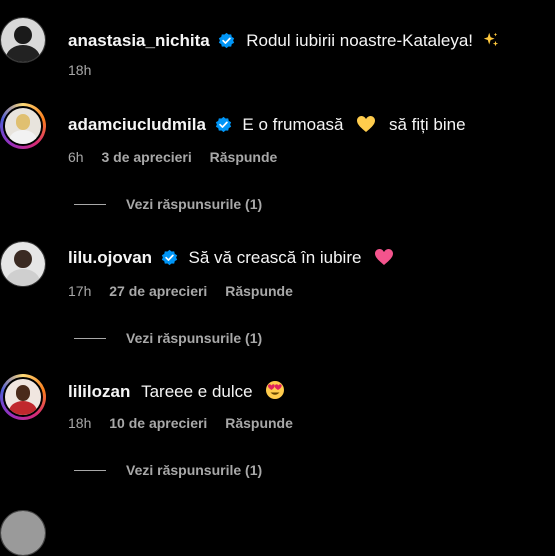 The width and height of the screenshot is (555, 556). What do you see at coordinates (139, 40) in the screenshot?
I see `comment-username: anastasia_nichita` at bounding box center [139, 40].